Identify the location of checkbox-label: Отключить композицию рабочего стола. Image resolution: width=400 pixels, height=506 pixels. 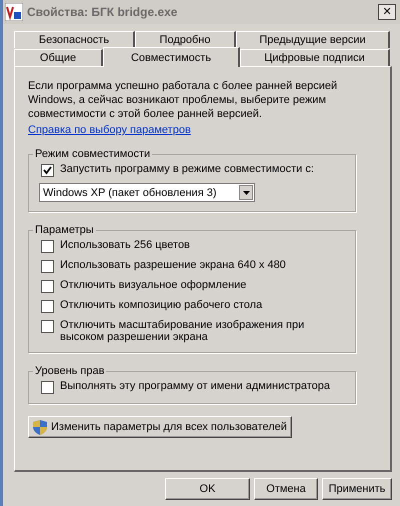
(161, 305).